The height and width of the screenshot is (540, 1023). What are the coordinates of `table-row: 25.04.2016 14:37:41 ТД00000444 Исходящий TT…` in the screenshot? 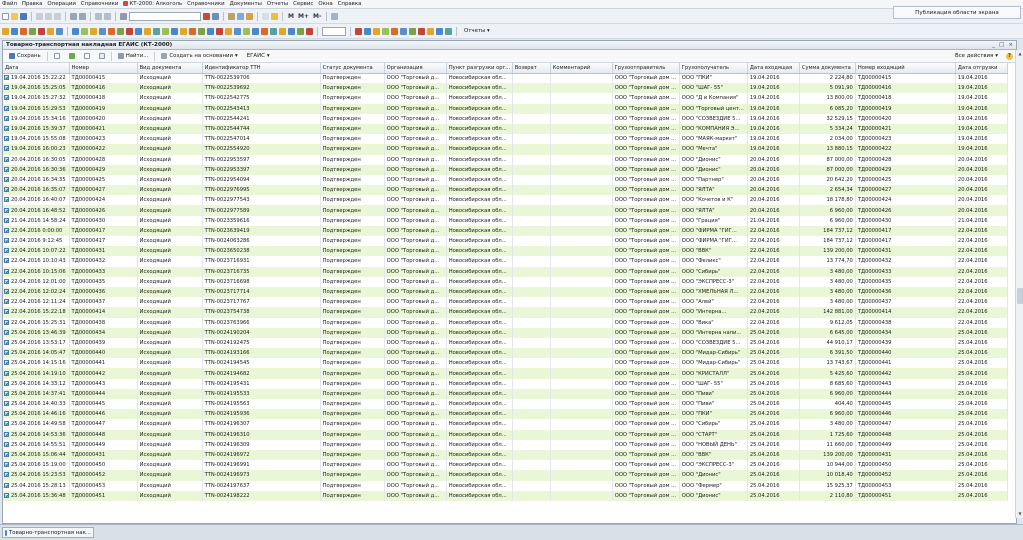 It's located at (506, 393).